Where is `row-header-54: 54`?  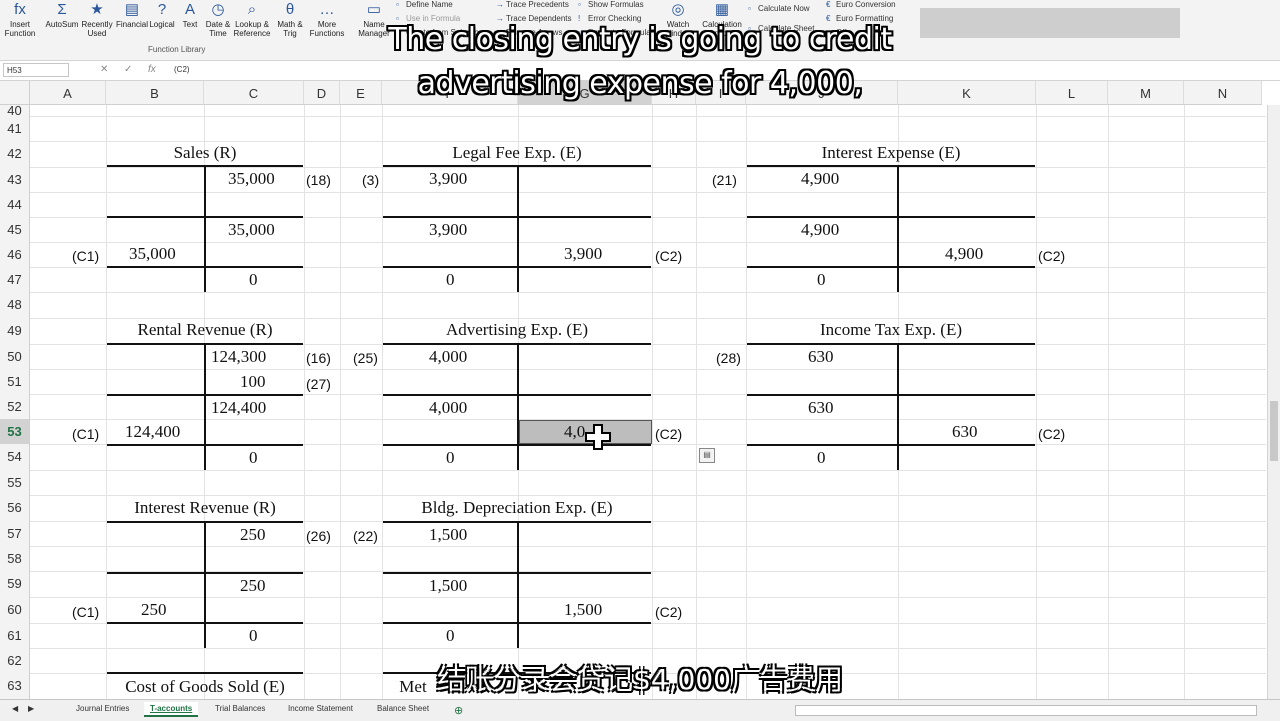
row-header-54: 54 is located at coordinates (15, 457).